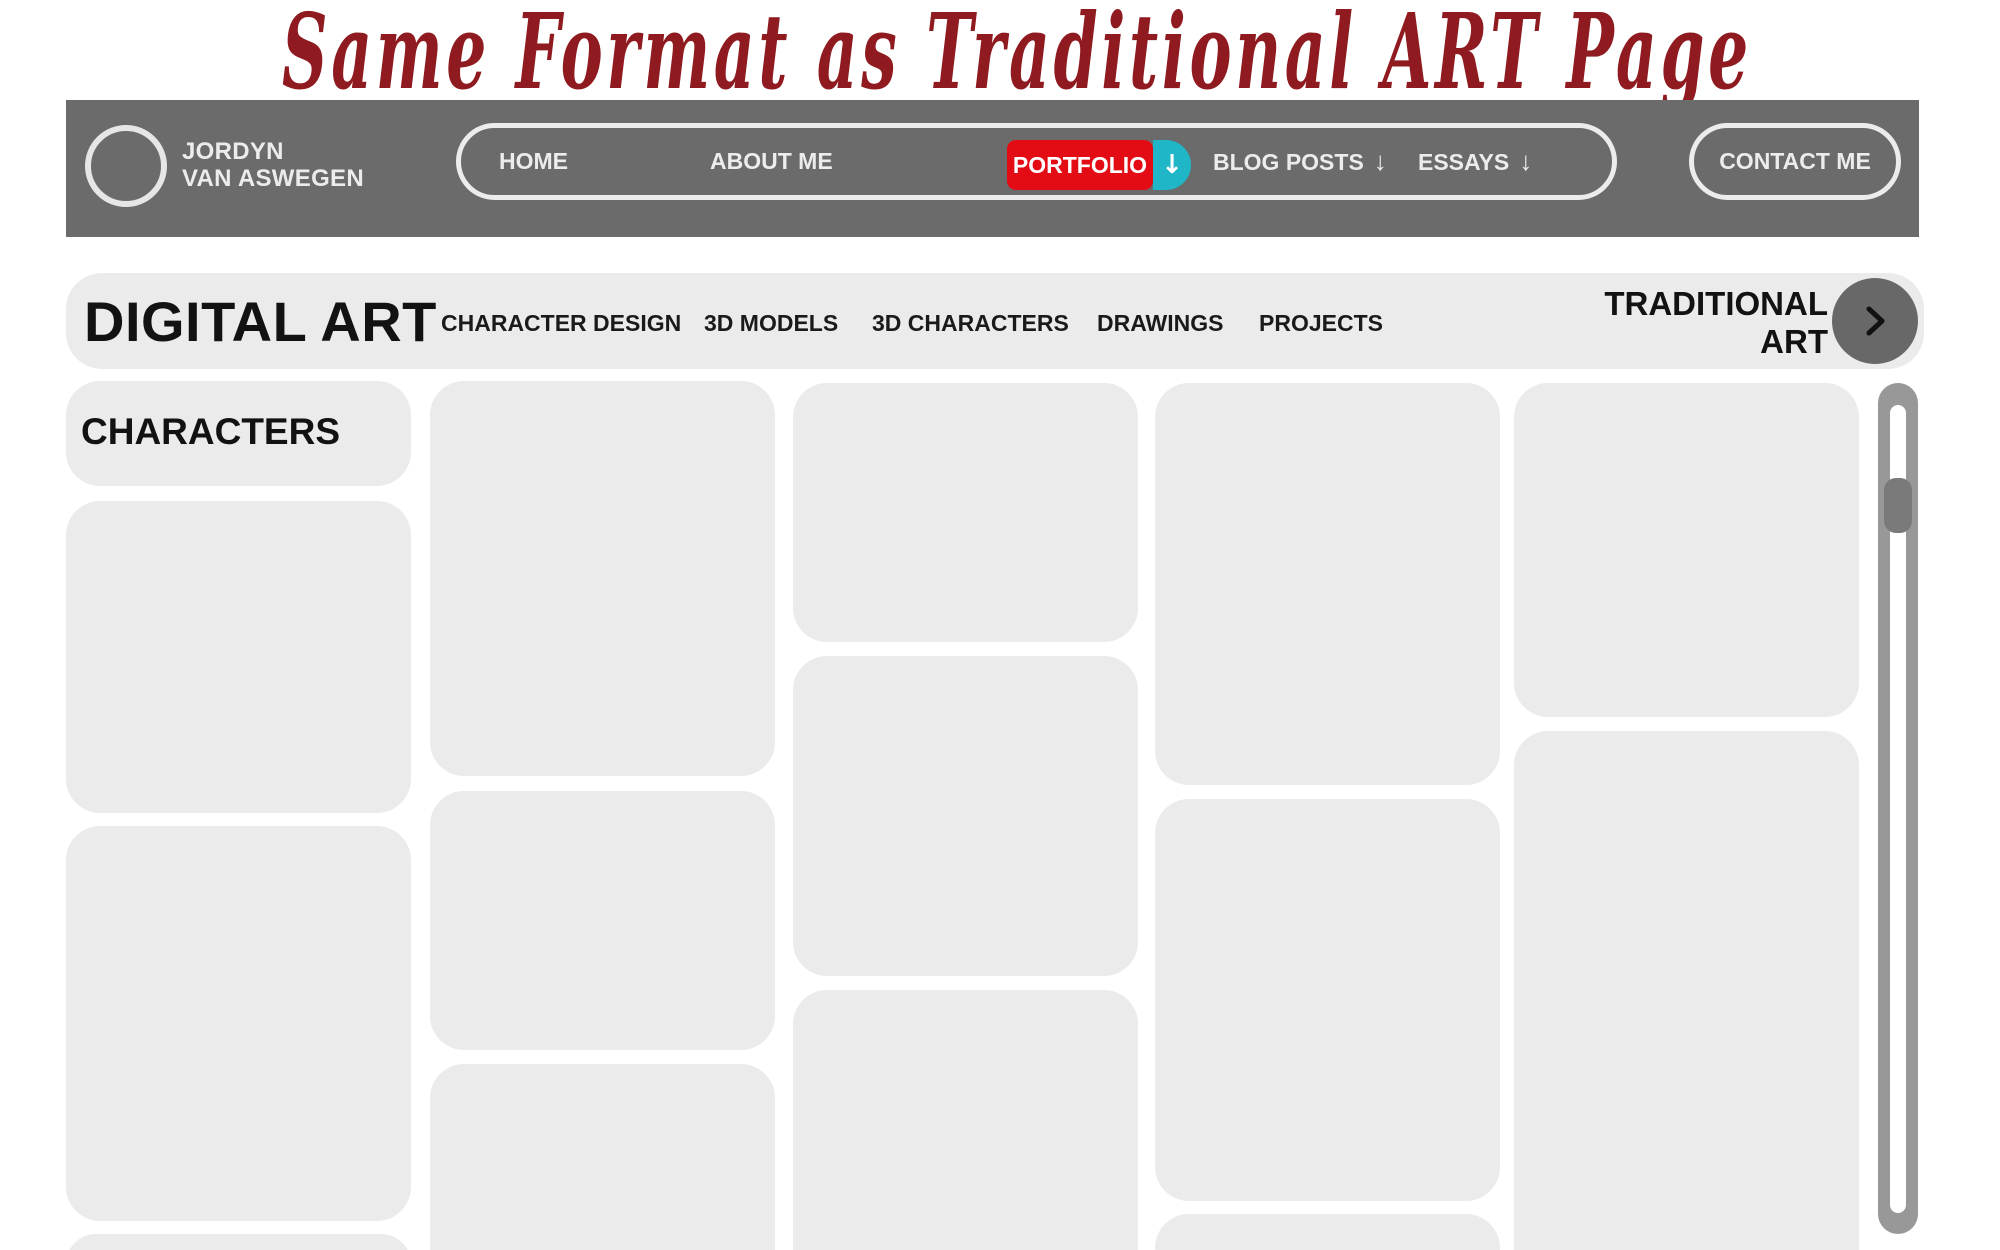 The image size is (2000, 1250). Describe the element at coordinates (970, 321) in the screenshot. I see `tab-3d-characters: 3D CHARACTERS` at that location.